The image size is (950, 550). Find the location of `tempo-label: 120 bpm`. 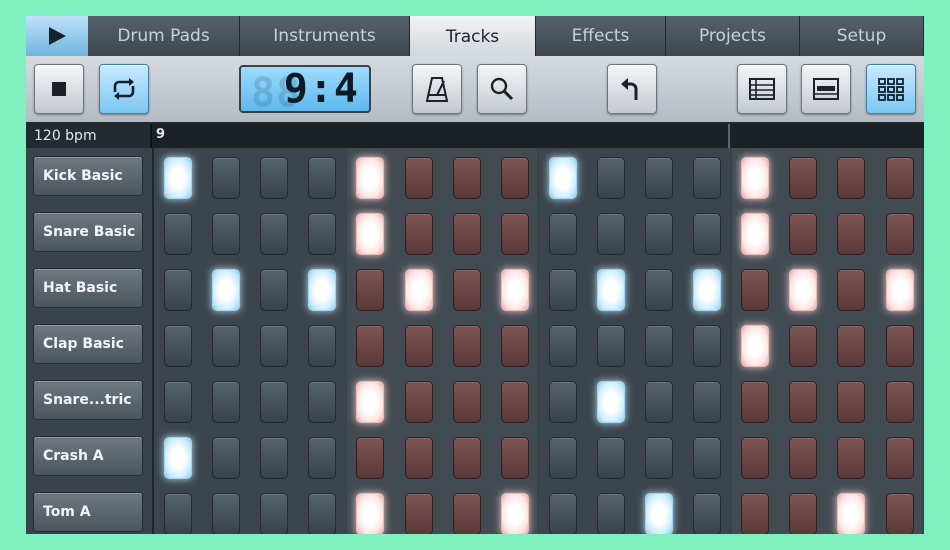

tempo-label: 120 bpm is located at coordinates (89, 136).